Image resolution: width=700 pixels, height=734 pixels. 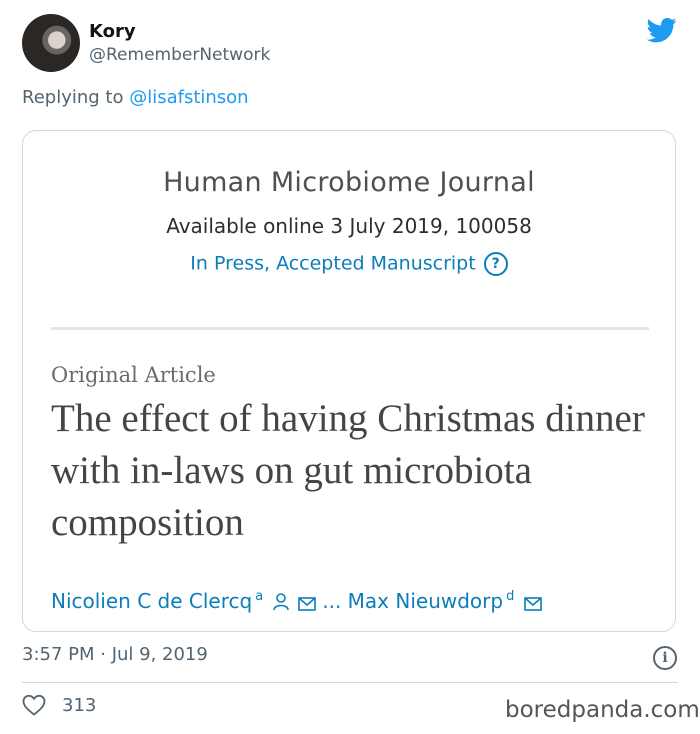 I want to click on author-name: Kory, so click(x=112, y=31).